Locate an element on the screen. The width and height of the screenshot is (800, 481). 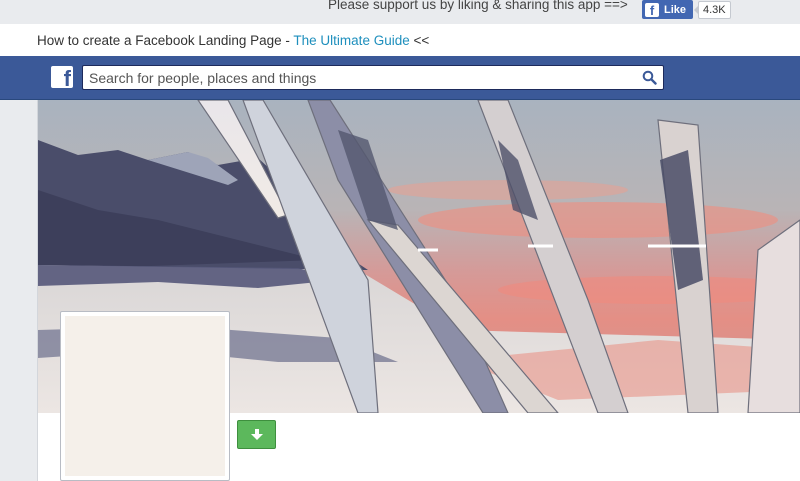
like-button: f Like is located at coordinates (667, 9).